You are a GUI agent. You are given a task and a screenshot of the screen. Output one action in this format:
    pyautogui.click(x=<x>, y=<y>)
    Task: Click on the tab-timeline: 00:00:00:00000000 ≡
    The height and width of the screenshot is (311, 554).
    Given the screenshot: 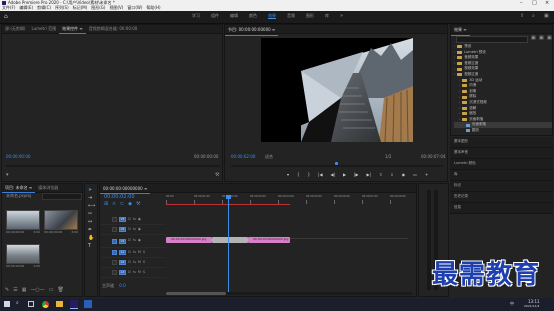 What is the action you would take?
    pyautogui.click(x=125, y=189)
    